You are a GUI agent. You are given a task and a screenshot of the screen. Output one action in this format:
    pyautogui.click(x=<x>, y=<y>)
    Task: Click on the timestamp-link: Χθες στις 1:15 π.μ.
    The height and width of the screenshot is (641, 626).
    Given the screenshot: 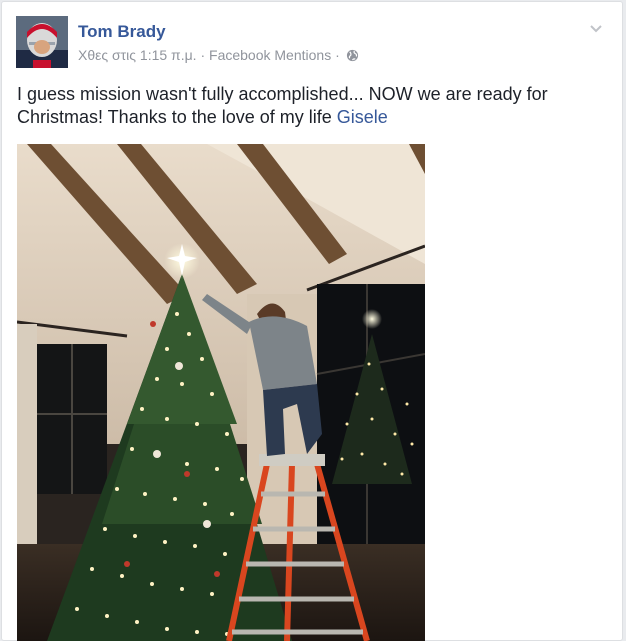 What is the action you would take?
    pyautogui.click(x=137, y=55)
    